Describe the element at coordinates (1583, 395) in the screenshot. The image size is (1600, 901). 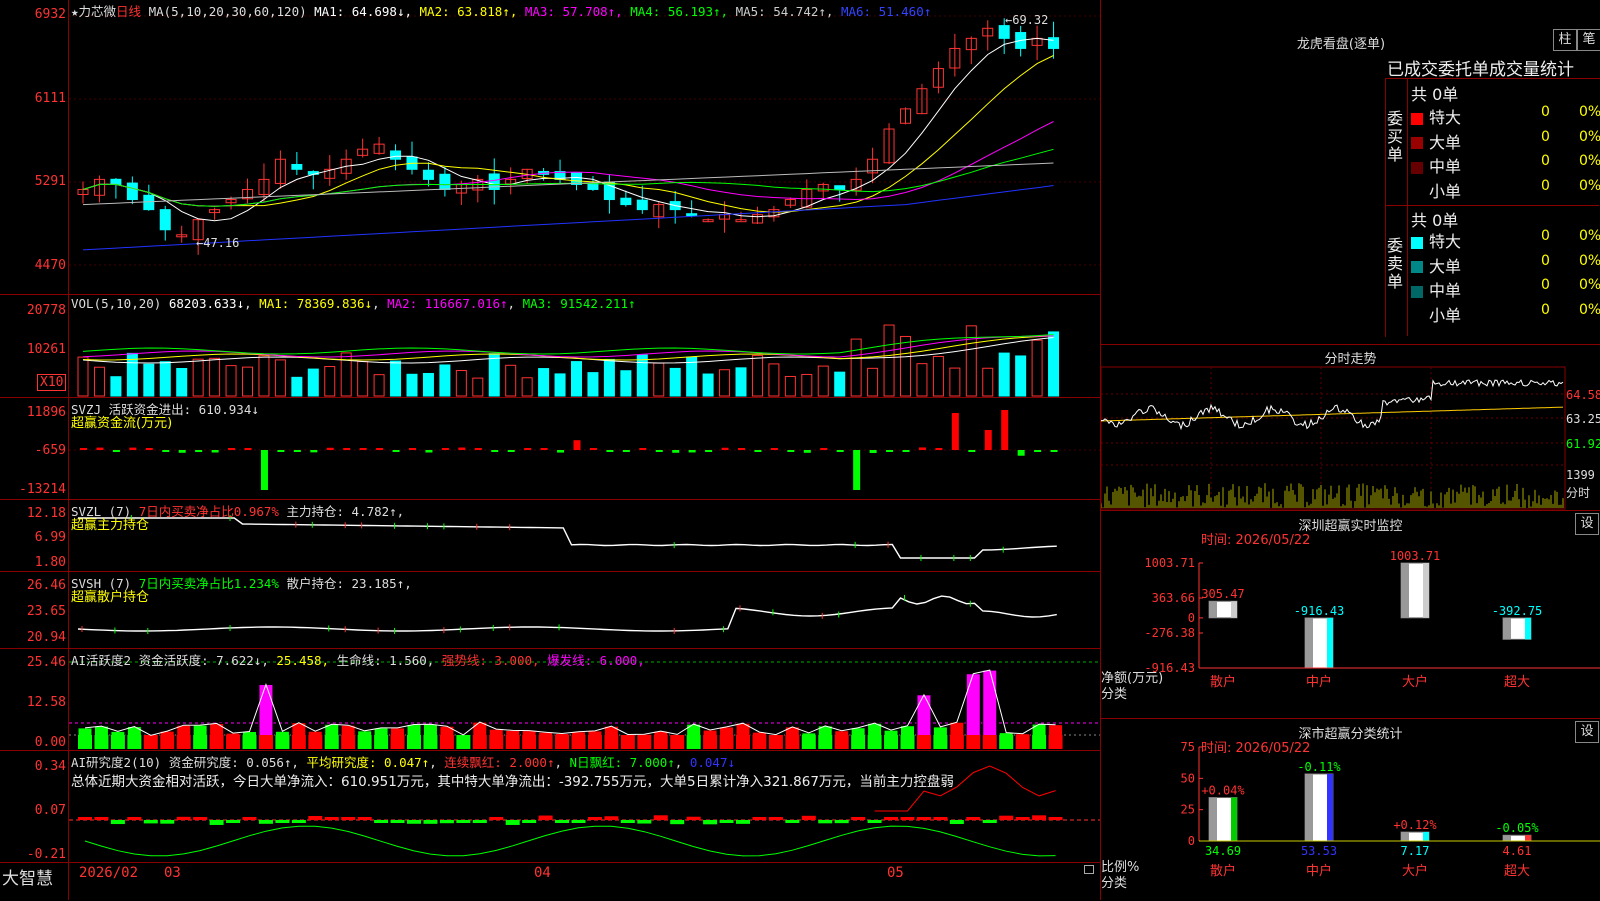
I see `intraday-ytick: 64.58` at that location.